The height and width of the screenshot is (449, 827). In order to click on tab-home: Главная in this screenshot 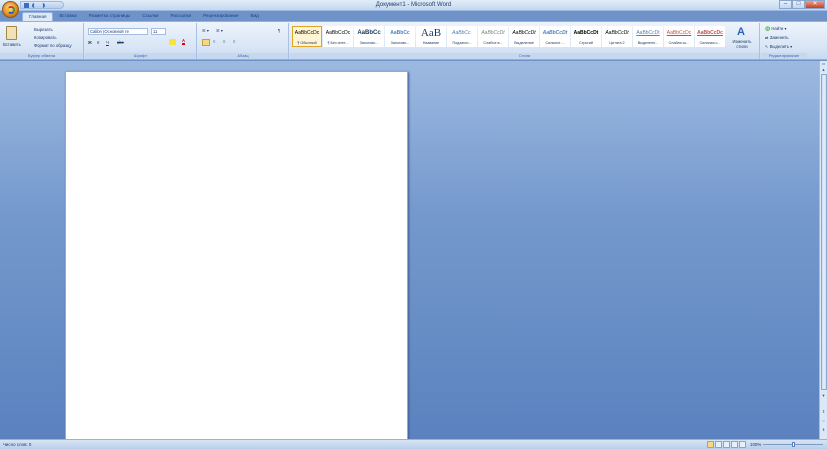, I will do `click(38, 16)`.